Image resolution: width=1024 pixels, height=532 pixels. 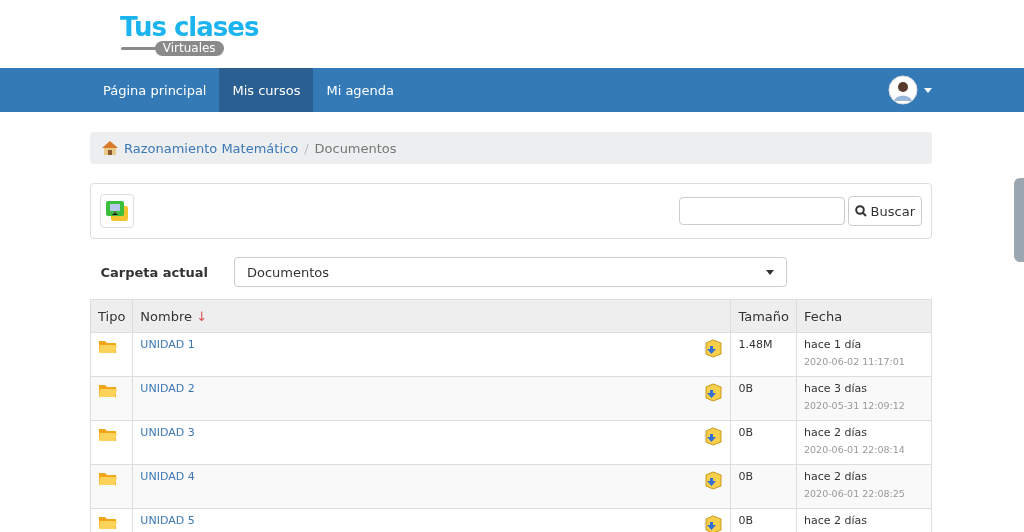 I want to click on search-icon, so click(x=860, y=211).